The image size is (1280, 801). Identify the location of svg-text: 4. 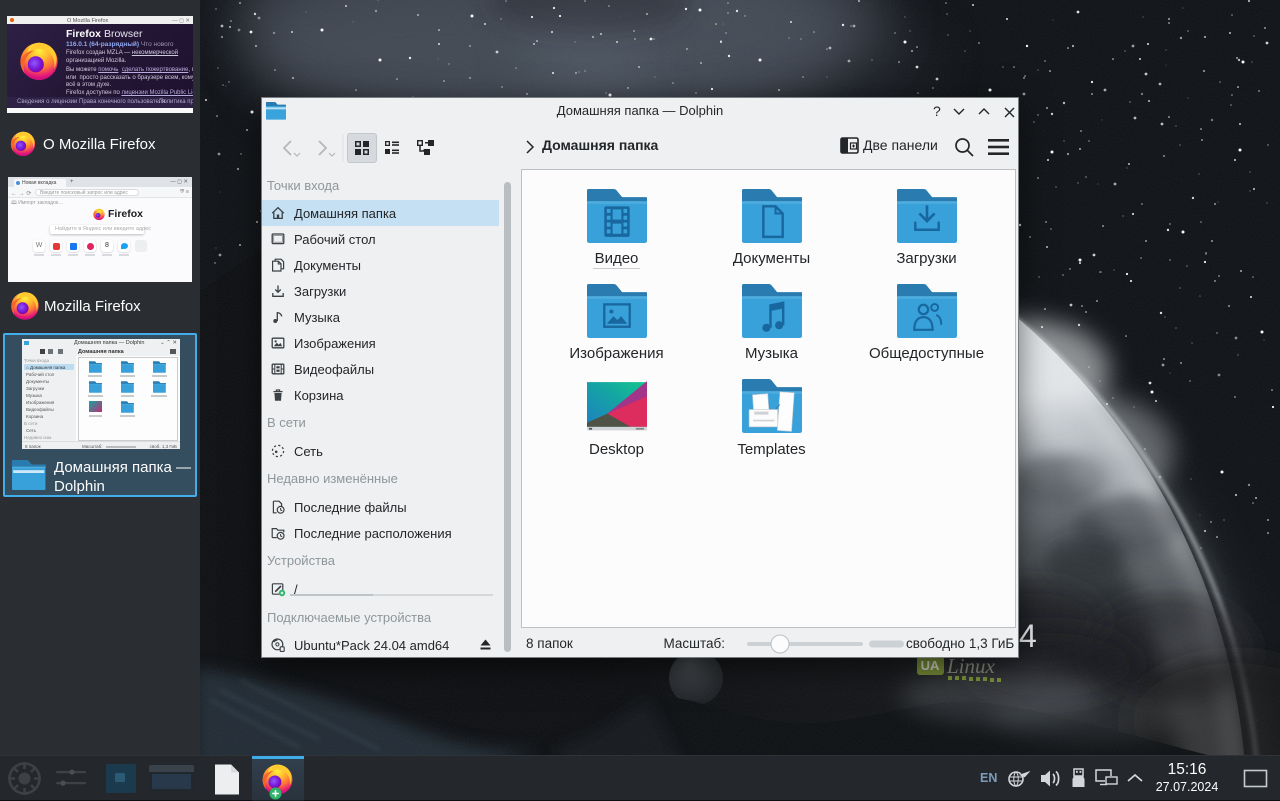
(1028, 636).